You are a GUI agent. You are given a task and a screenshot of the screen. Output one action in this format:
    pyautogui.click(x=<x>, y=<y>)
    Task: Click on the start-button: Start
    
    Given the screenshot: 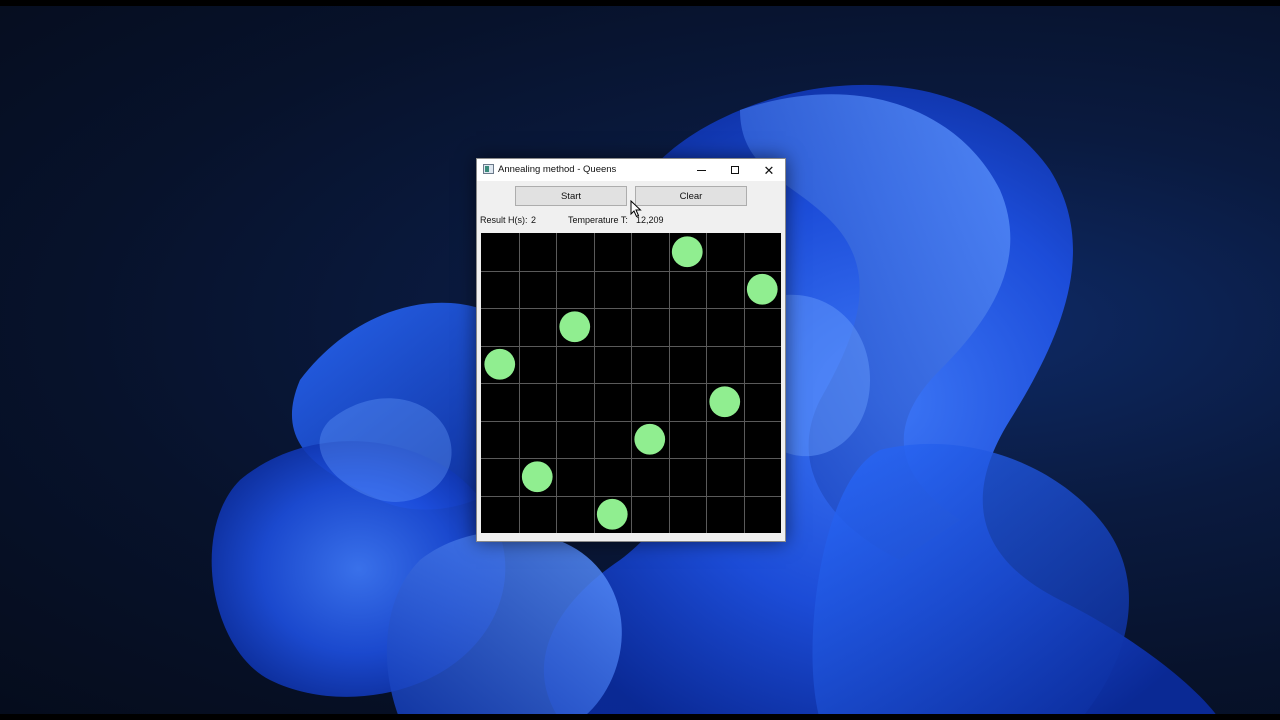 What is the action you would take?
    pyautogui.click(x=571, y=196)
    